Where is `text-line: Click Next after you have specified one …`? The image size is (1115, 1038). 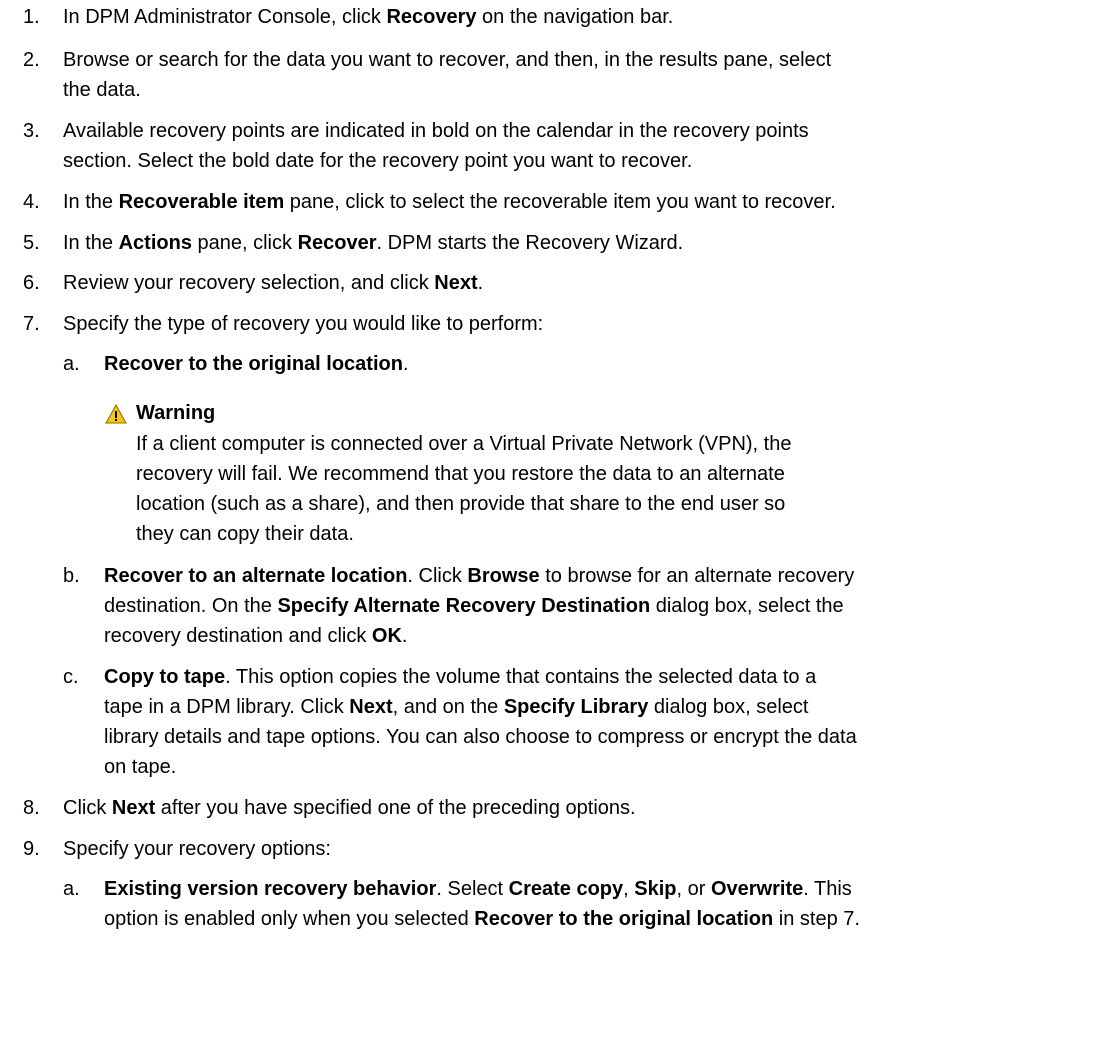 text-line: Click Next after you have specified one … is located at coordinates (349, 808).